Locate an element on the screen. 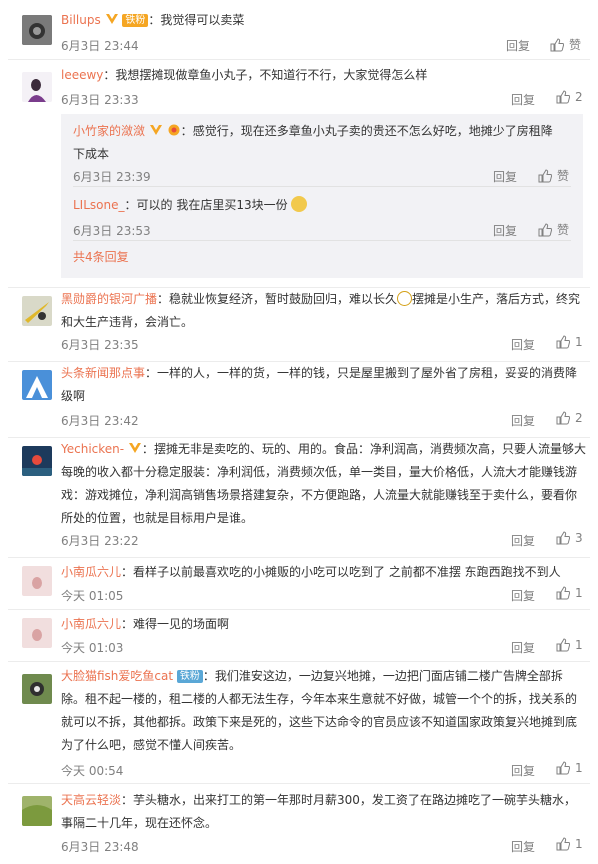  timestamp: 6月3日 23:39 is located at coordinates (112, 177).